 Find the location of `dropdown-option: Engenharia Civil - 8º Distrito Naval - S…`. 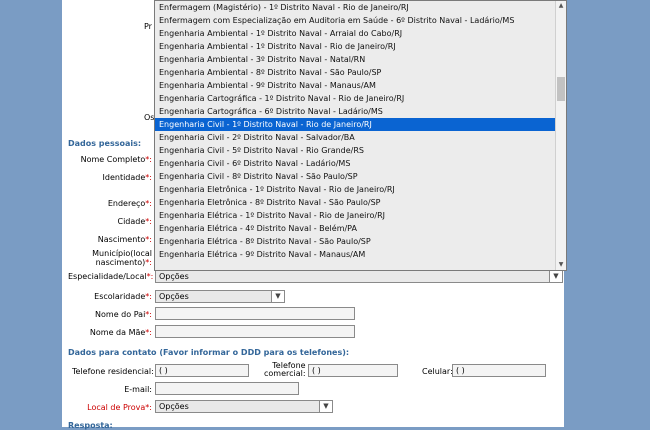

dropdown-option: Engenharia Civil - 8º Distrito Naval - S… is located at coordinates (360, 176).